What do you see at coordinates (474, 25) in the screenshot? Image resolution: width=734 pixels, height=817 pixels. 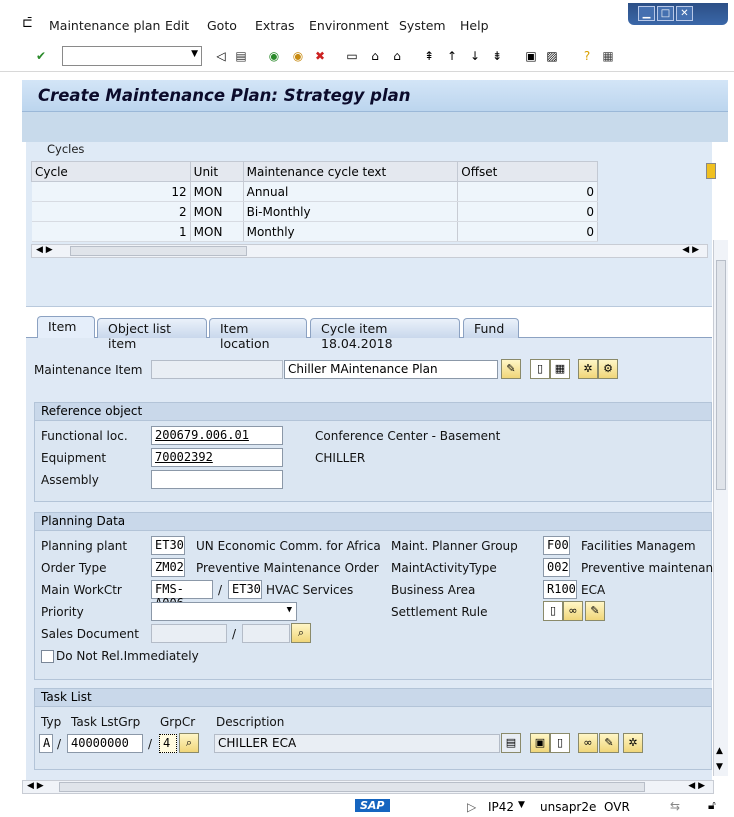 I see `menu-help: Help` at bounding box center [474, 25].